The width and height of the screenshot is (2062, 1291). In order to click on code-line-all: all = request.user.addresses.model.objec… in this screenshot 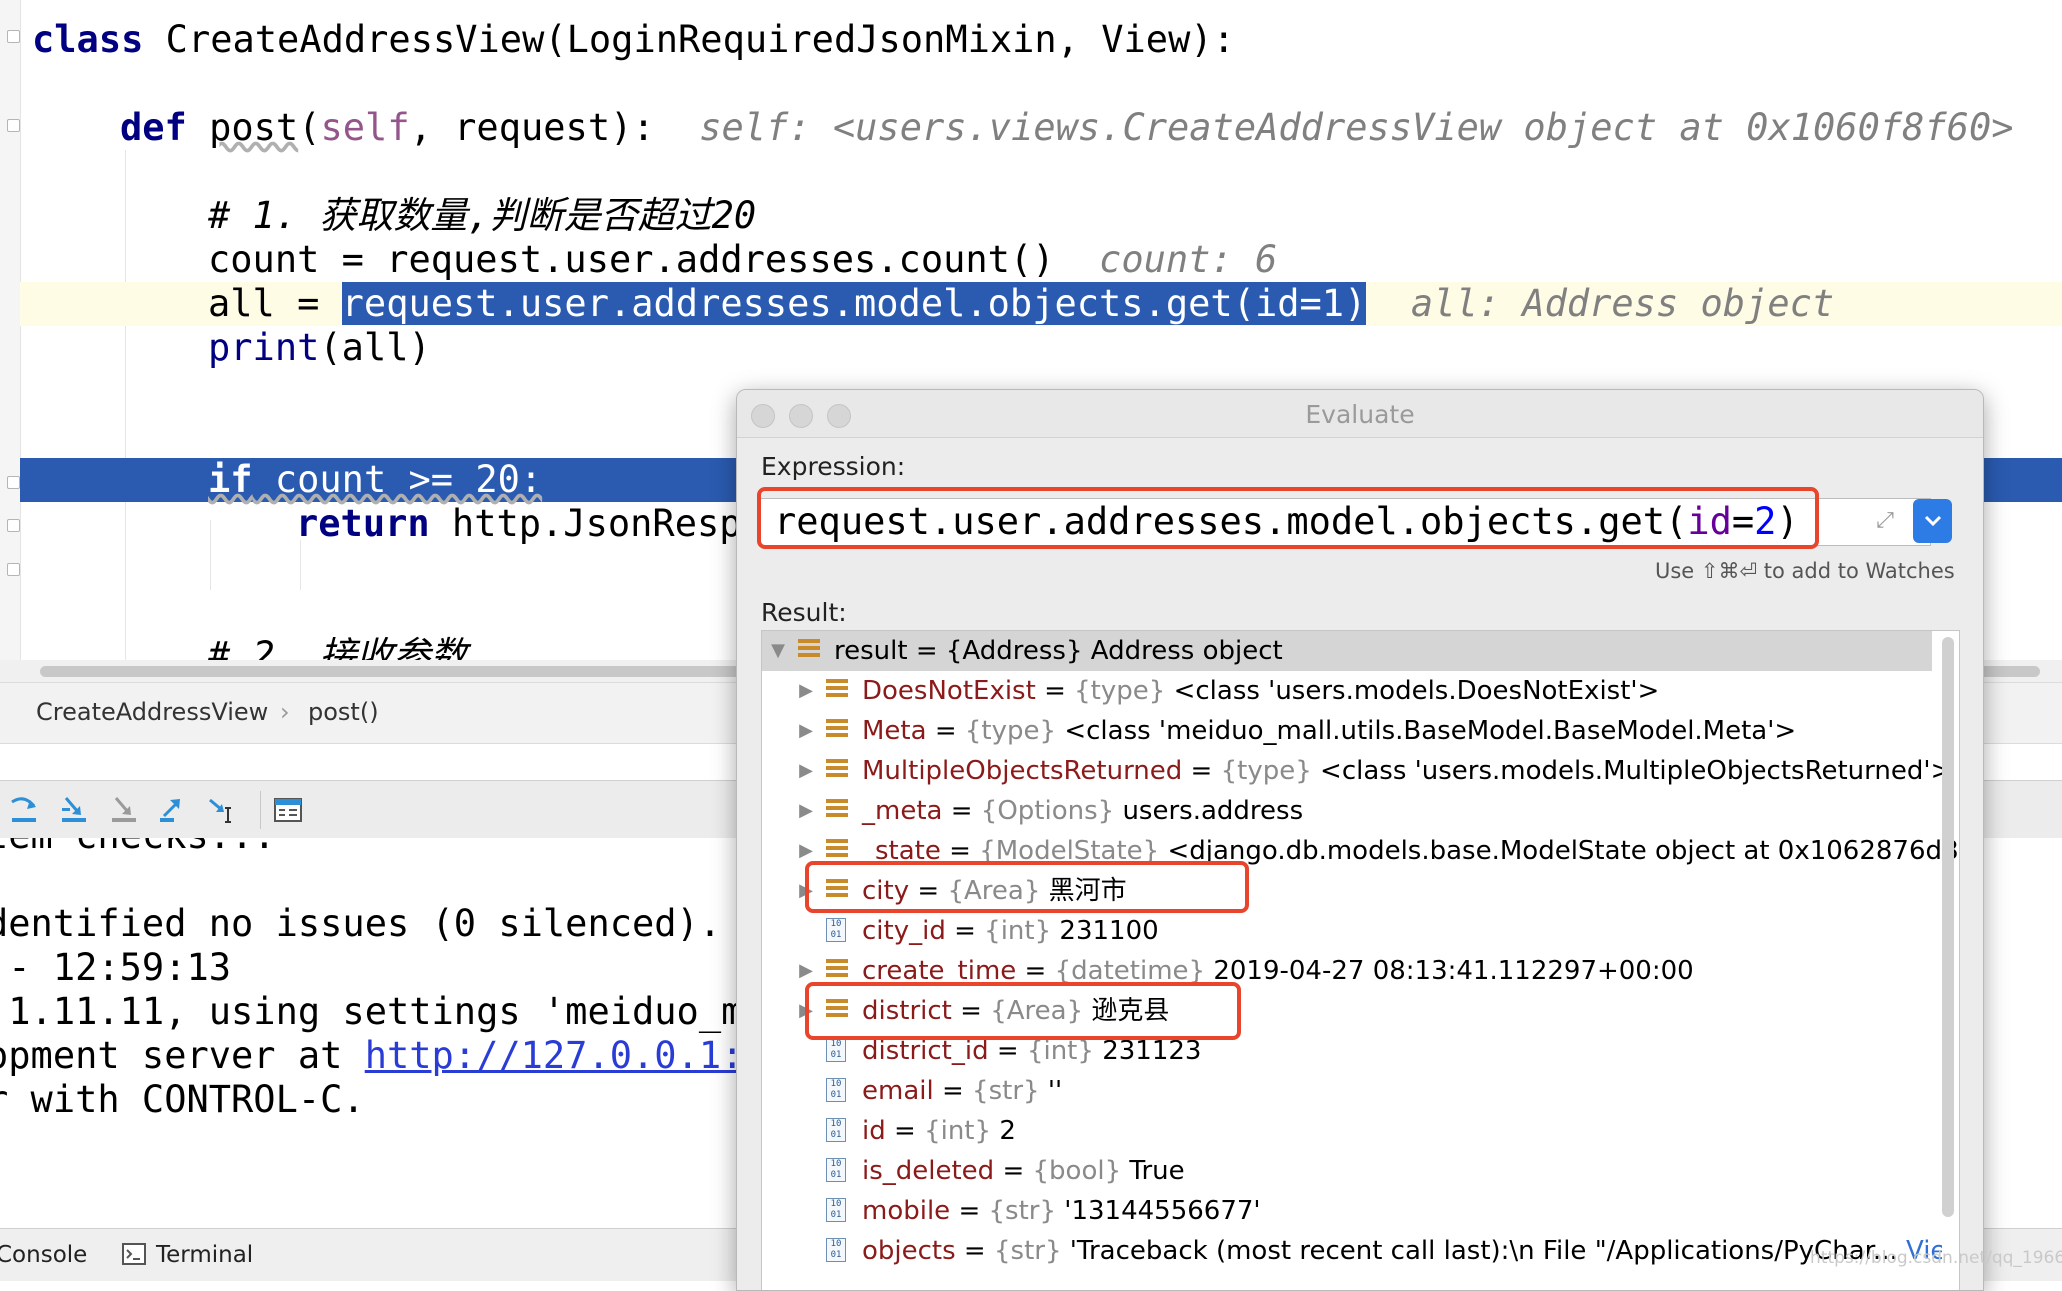, I will do `click(1041, 304)`.